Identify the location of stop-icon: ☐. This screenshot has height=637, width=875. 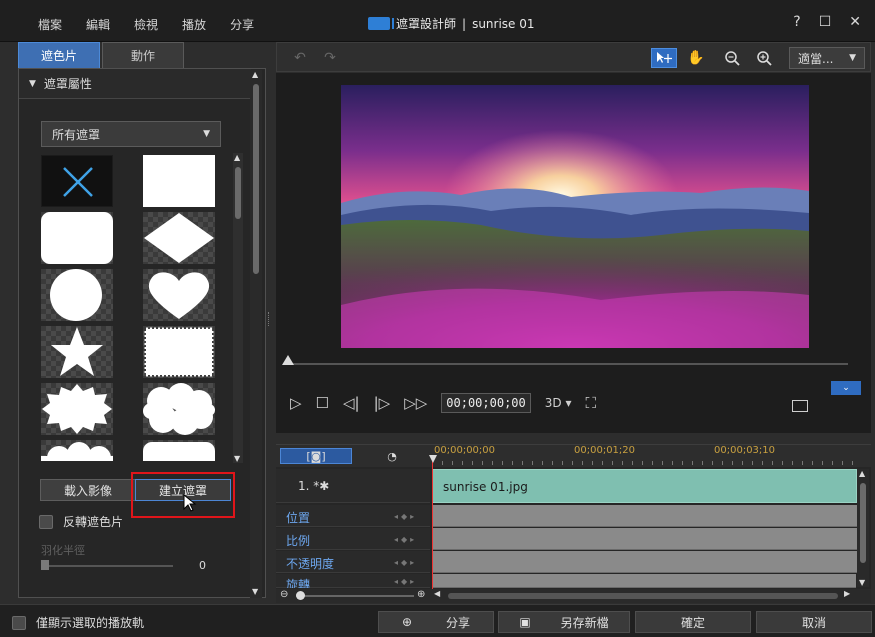
(322, 403).